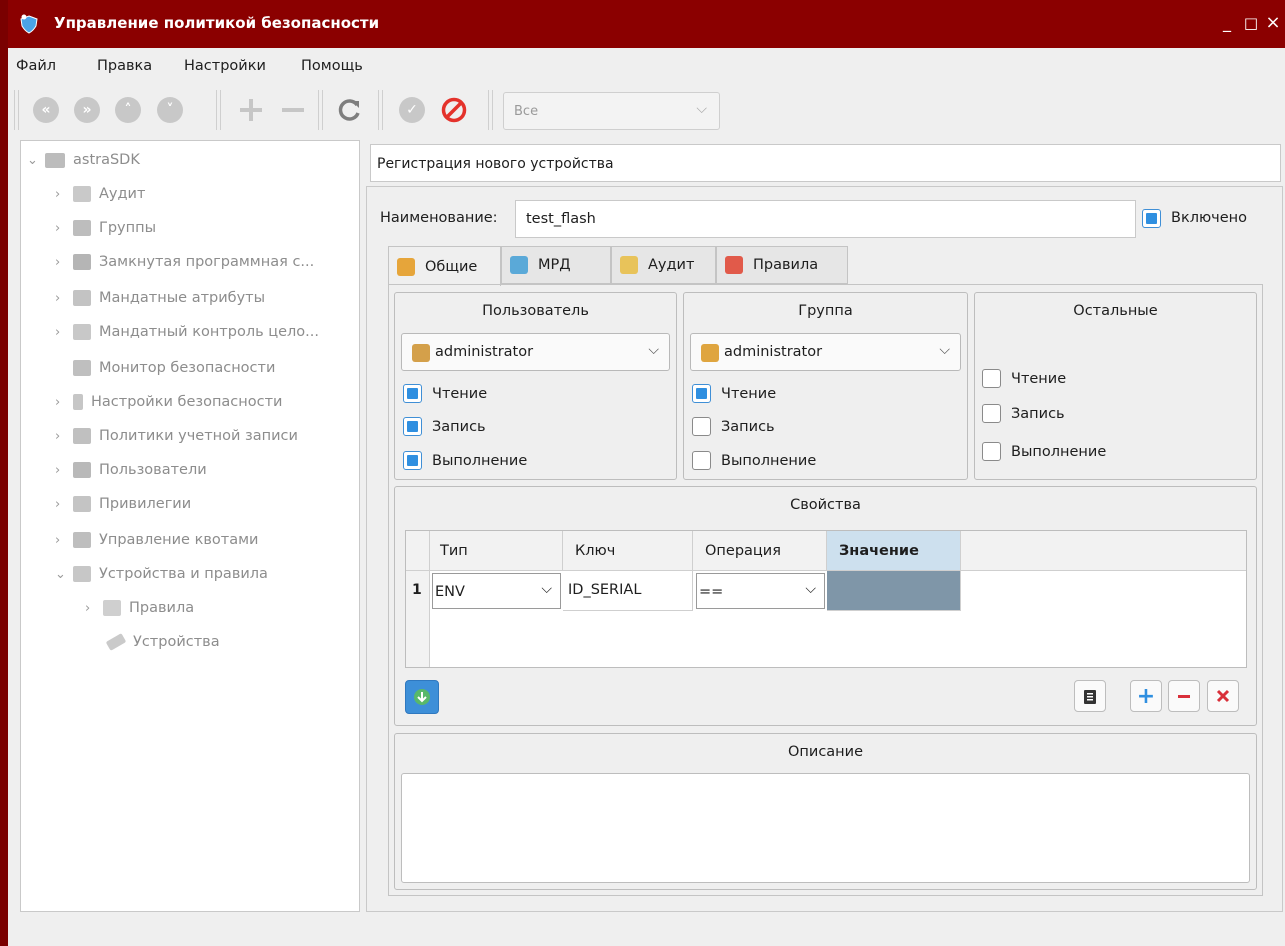  I want to click on user-read-option: Чтение, so click(445, 393).